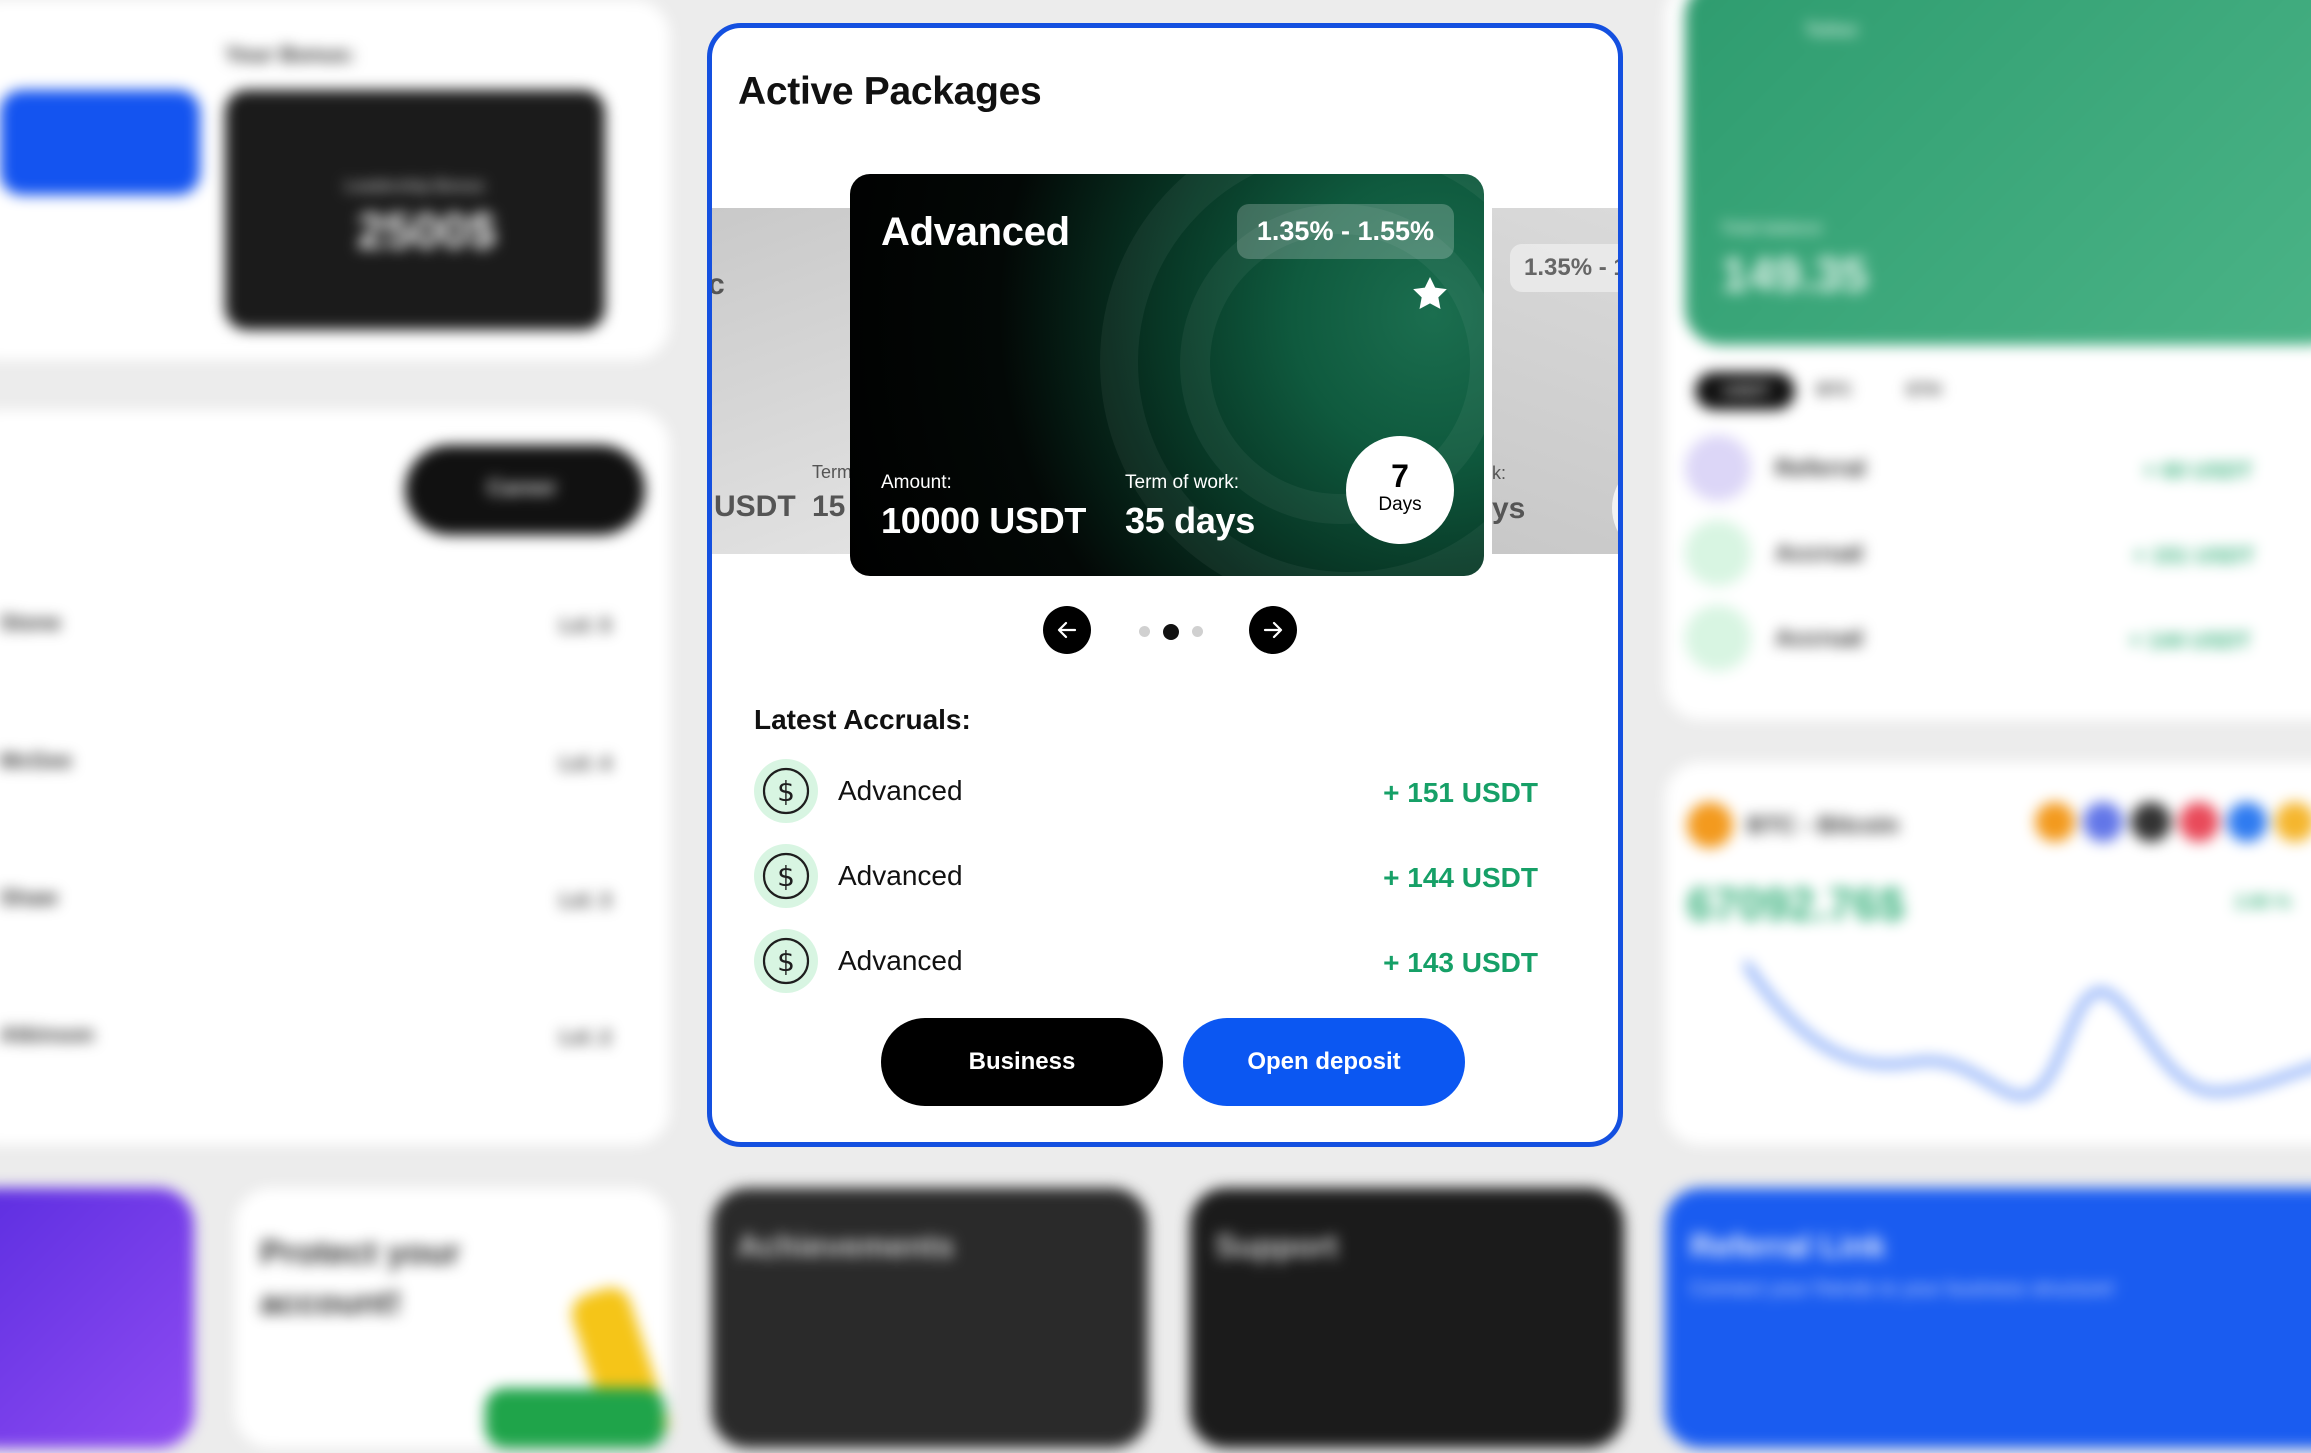  I want to click on days-badge, so click(1615, 506).